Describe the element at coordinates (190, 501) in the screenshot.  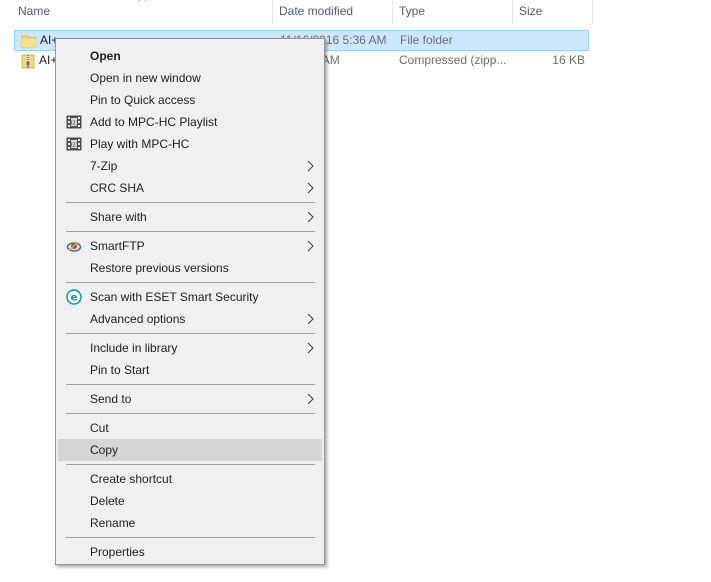
I see `menu-item-delete: Delete` at that location.